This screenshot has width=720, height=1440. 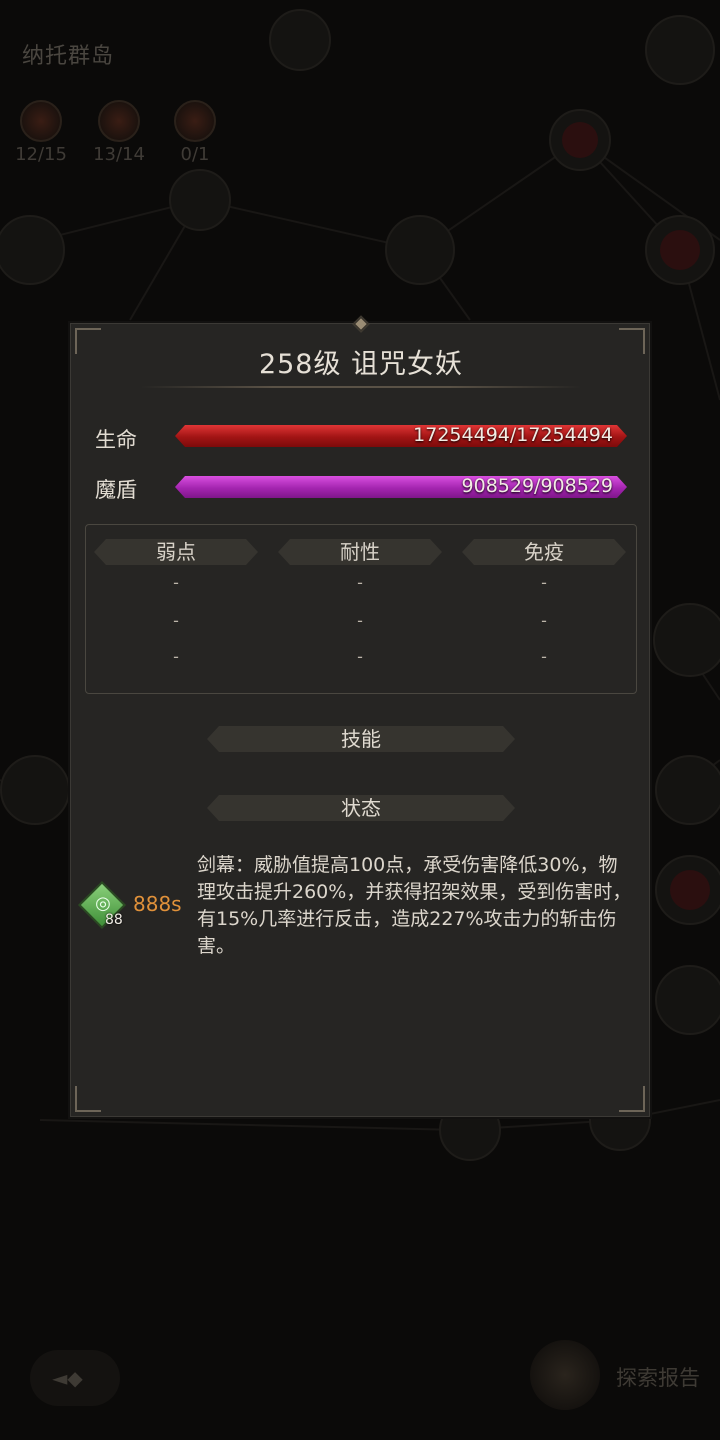 What do you see at coordinates (361, 387) in the screenshot?
I see `title-divider` at bounding box center [361, 387].